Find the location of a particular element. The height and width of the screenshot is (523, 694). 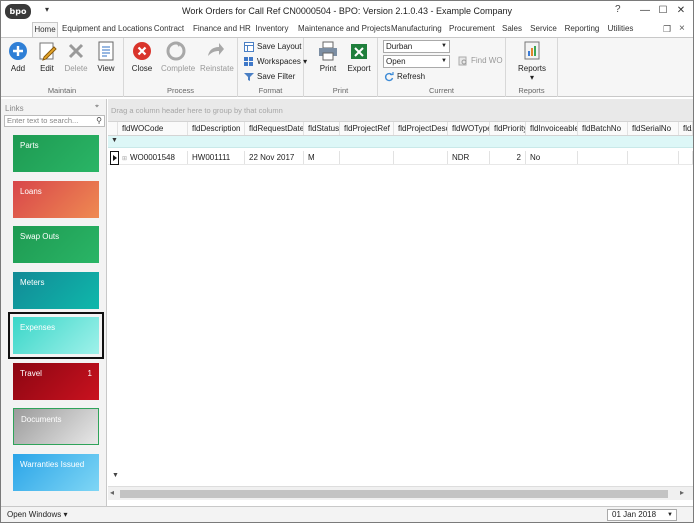

link-tile-parts: Parts is located at coordinates (56, 153).